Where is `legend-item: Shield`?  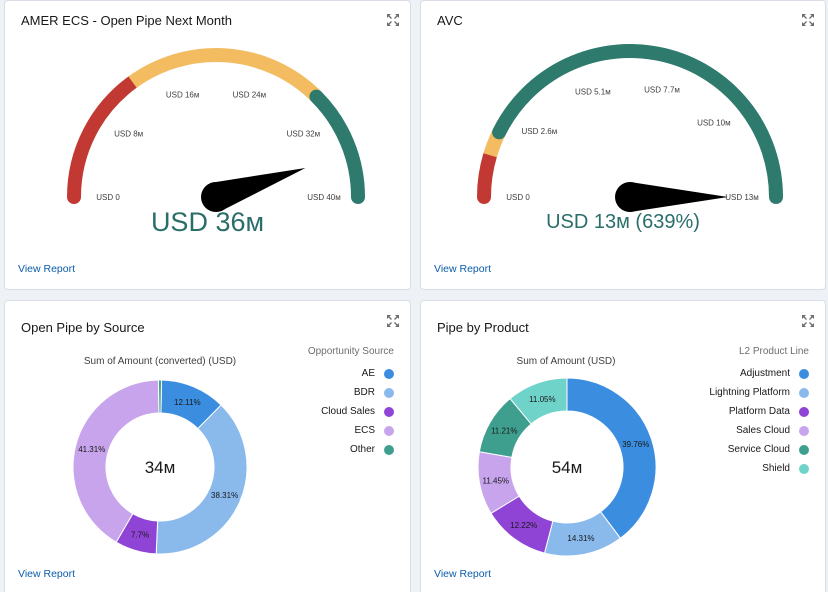
legend-item: Shield is located at coordinates (729, 468).